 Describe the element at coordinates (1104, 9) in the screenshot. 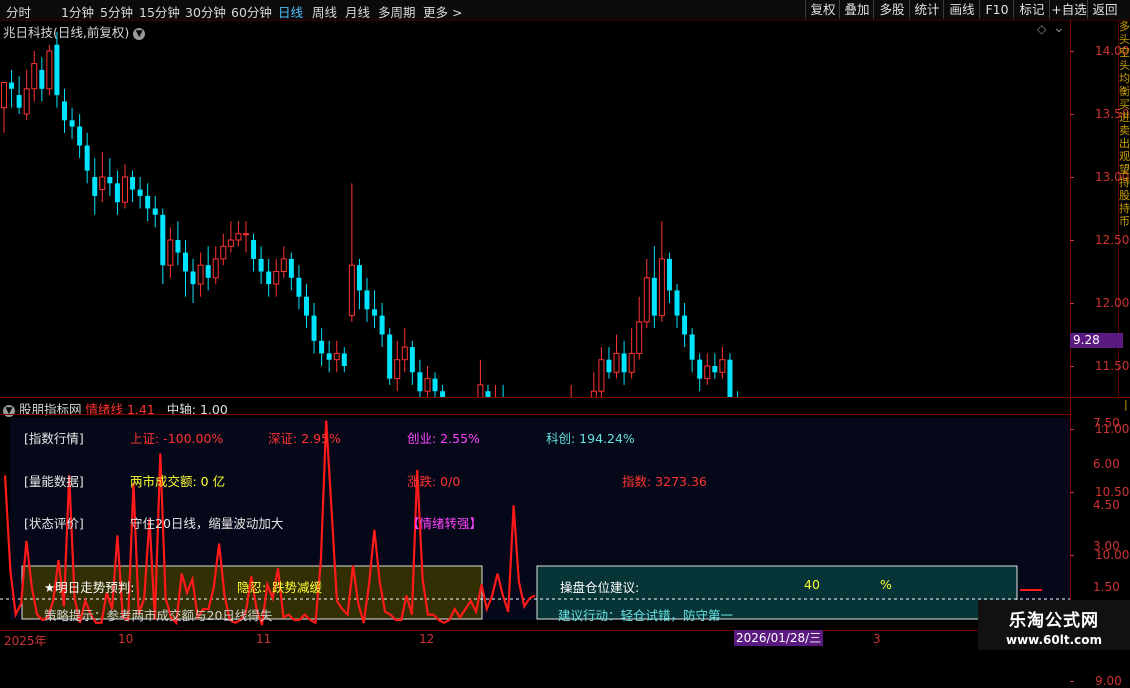

I see `back-button: 返回` at that location.